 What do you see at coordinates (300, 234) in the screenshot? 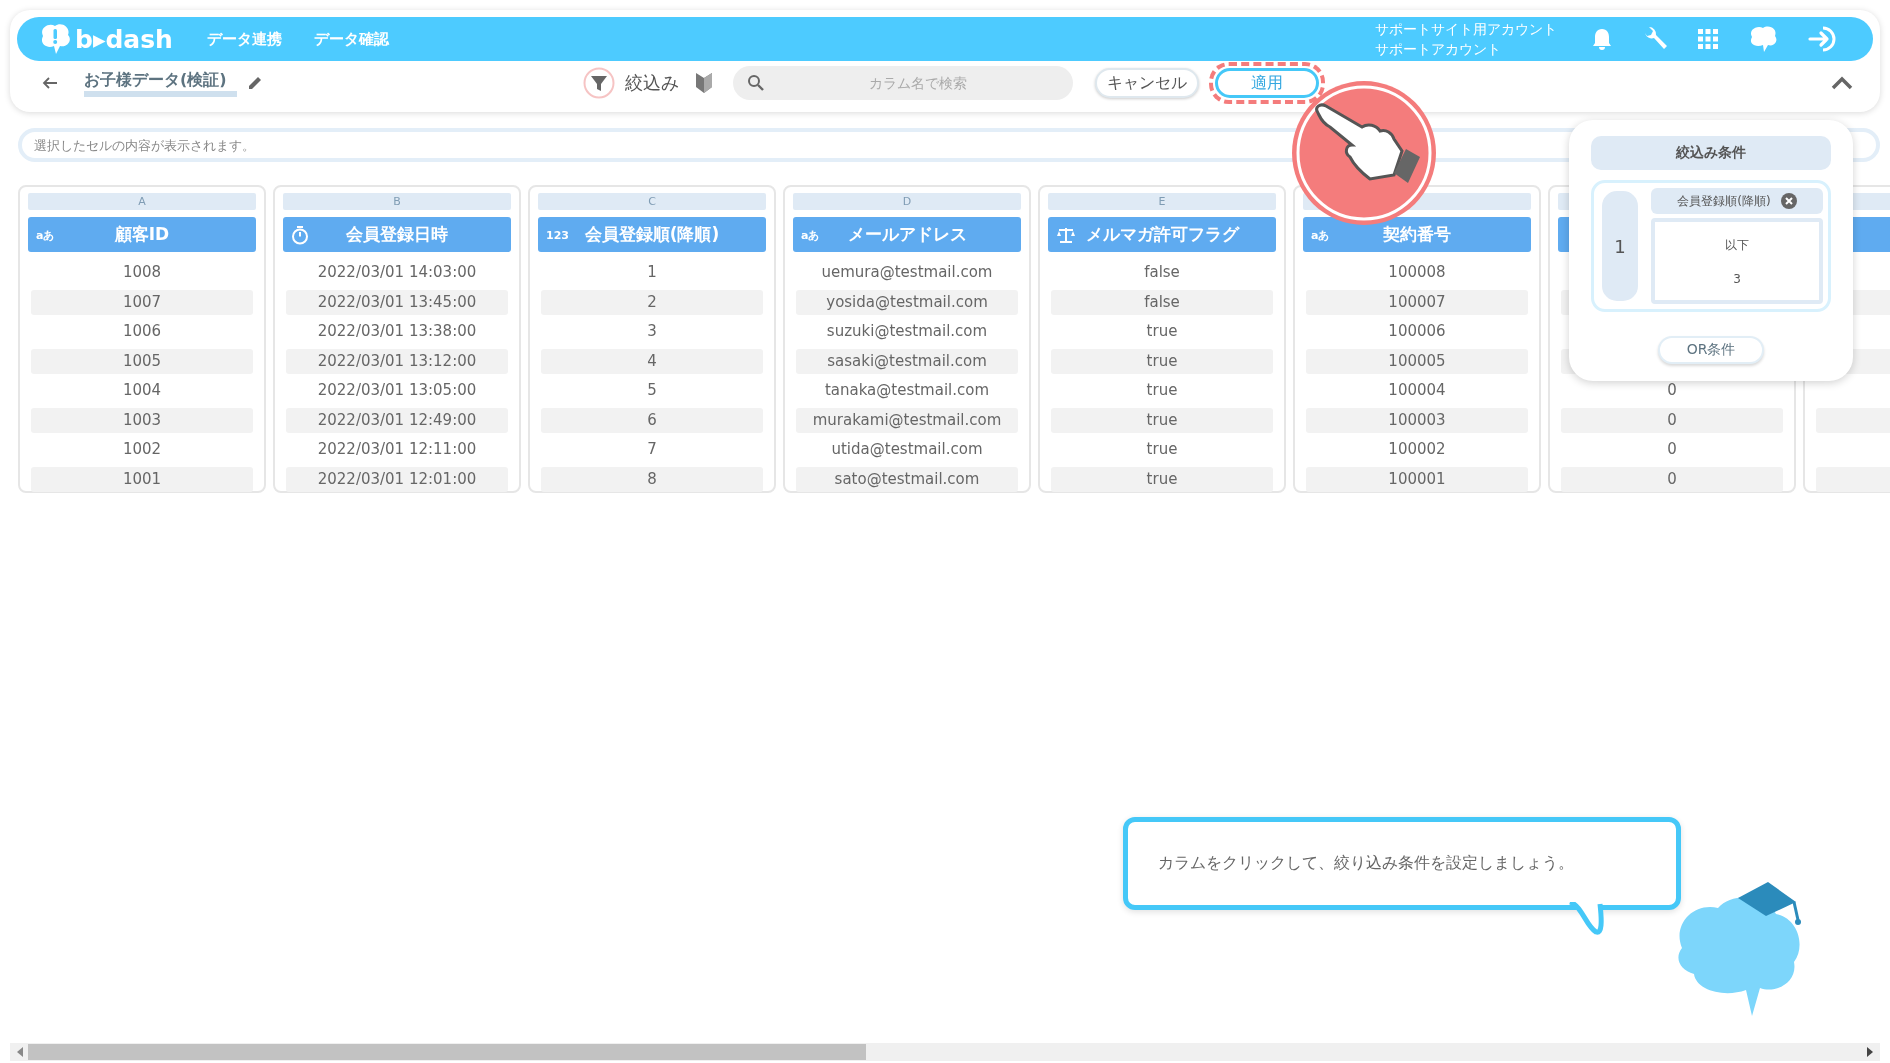
I see `stopwatch-icon` at bounding box center [300, 234].